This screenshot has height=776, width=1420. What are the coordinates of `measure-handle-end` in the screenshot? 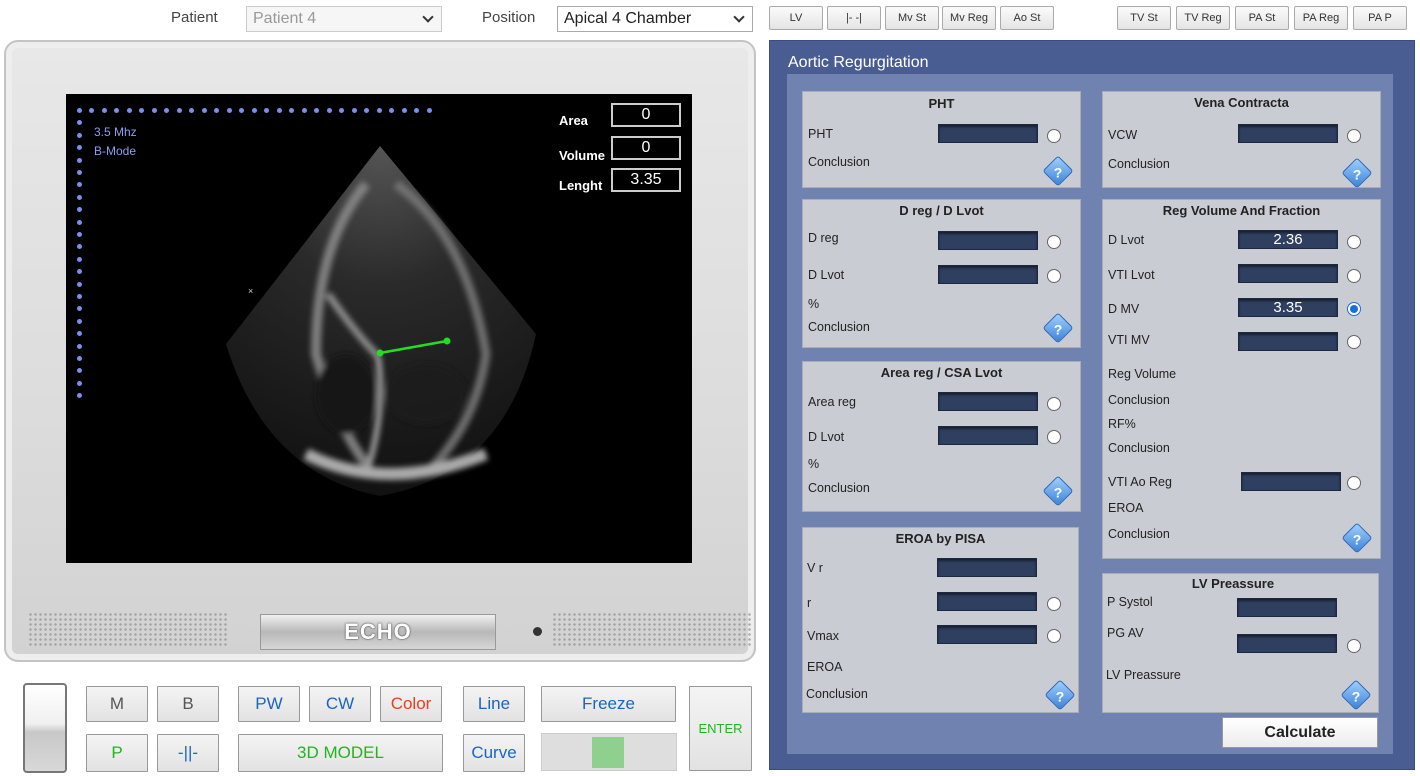 It's located at (447, 341).